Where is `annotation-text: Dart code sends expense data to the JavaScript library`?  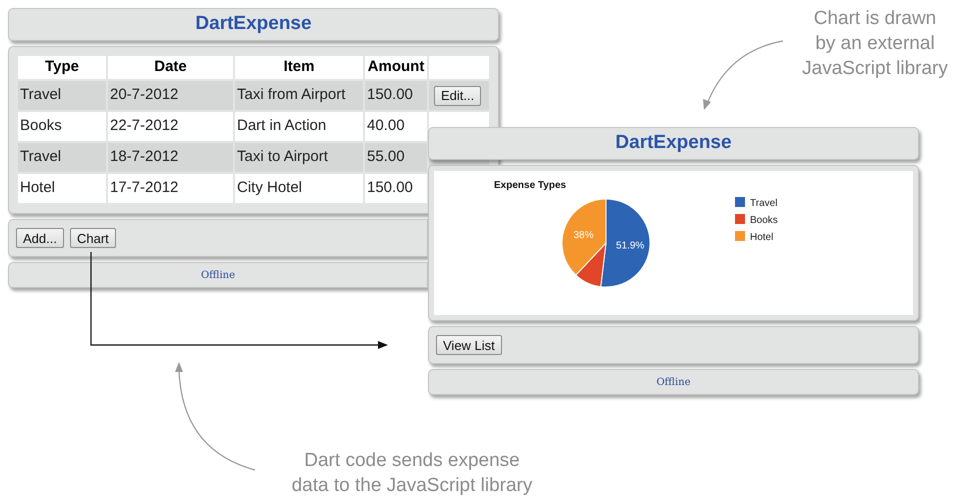
annotation-text: Dart code sends expense data to the JavaScript library is located at coordinates (412, 473).